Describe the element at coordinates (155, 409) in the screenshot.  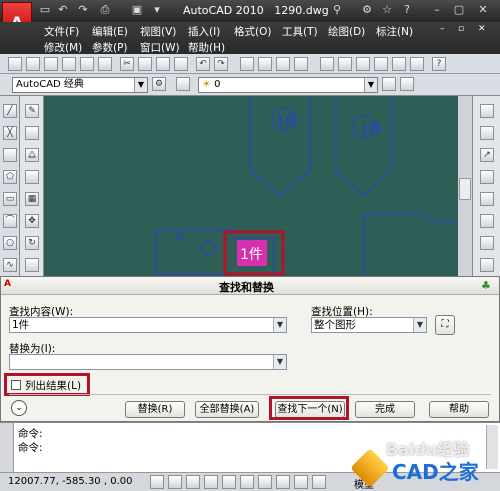
I see `replace-button: 替换(R)` at that location.